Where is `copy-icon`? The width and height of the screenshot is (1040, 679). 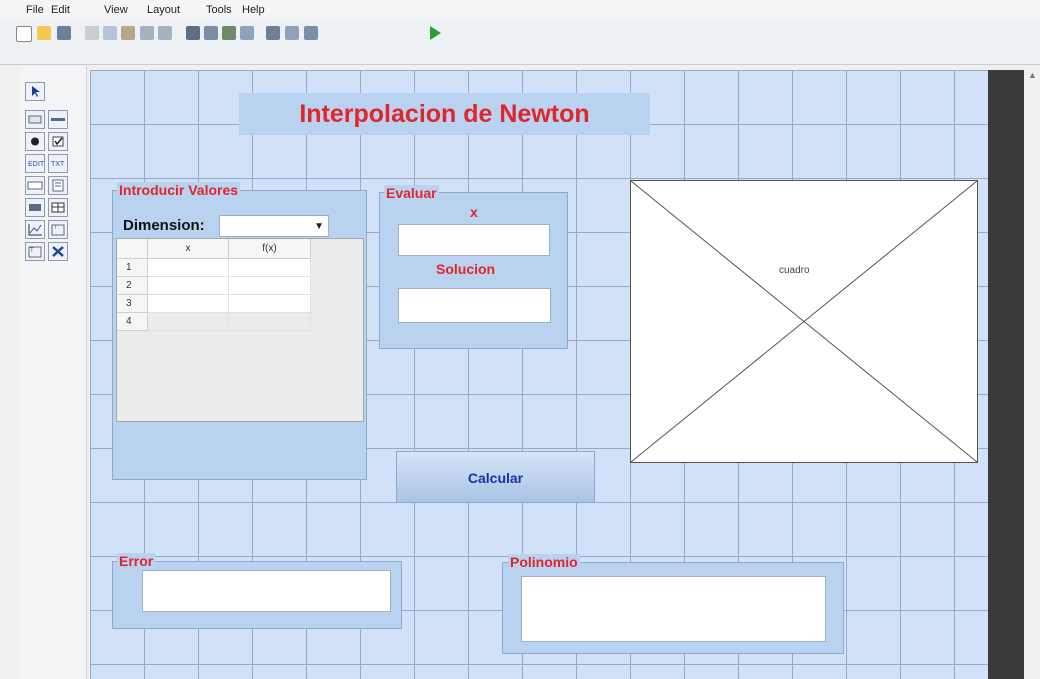 copy-icon is located at coordinates (110, 33).